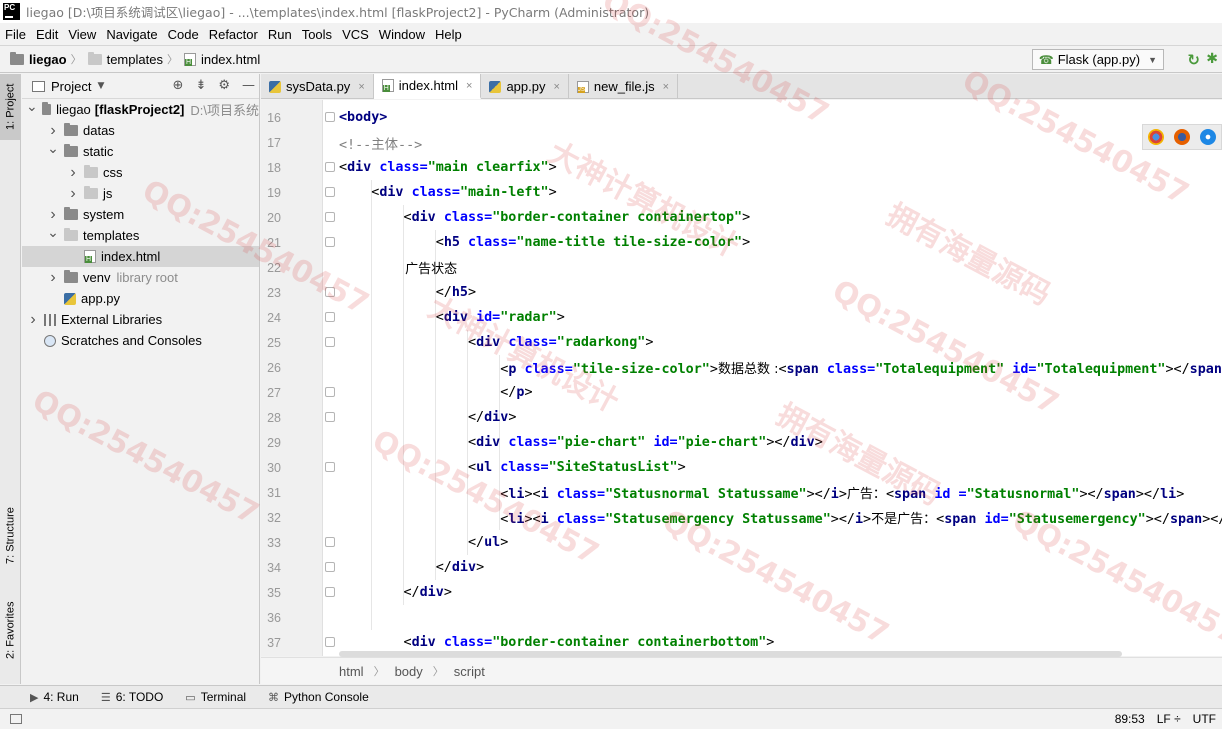 Image resolution: width=1222 pixels, height=729 pixels. What do you see at coordinates (274, 442) in the screenshot?
I see `line-number: 29` at bounding box center [274, 442].